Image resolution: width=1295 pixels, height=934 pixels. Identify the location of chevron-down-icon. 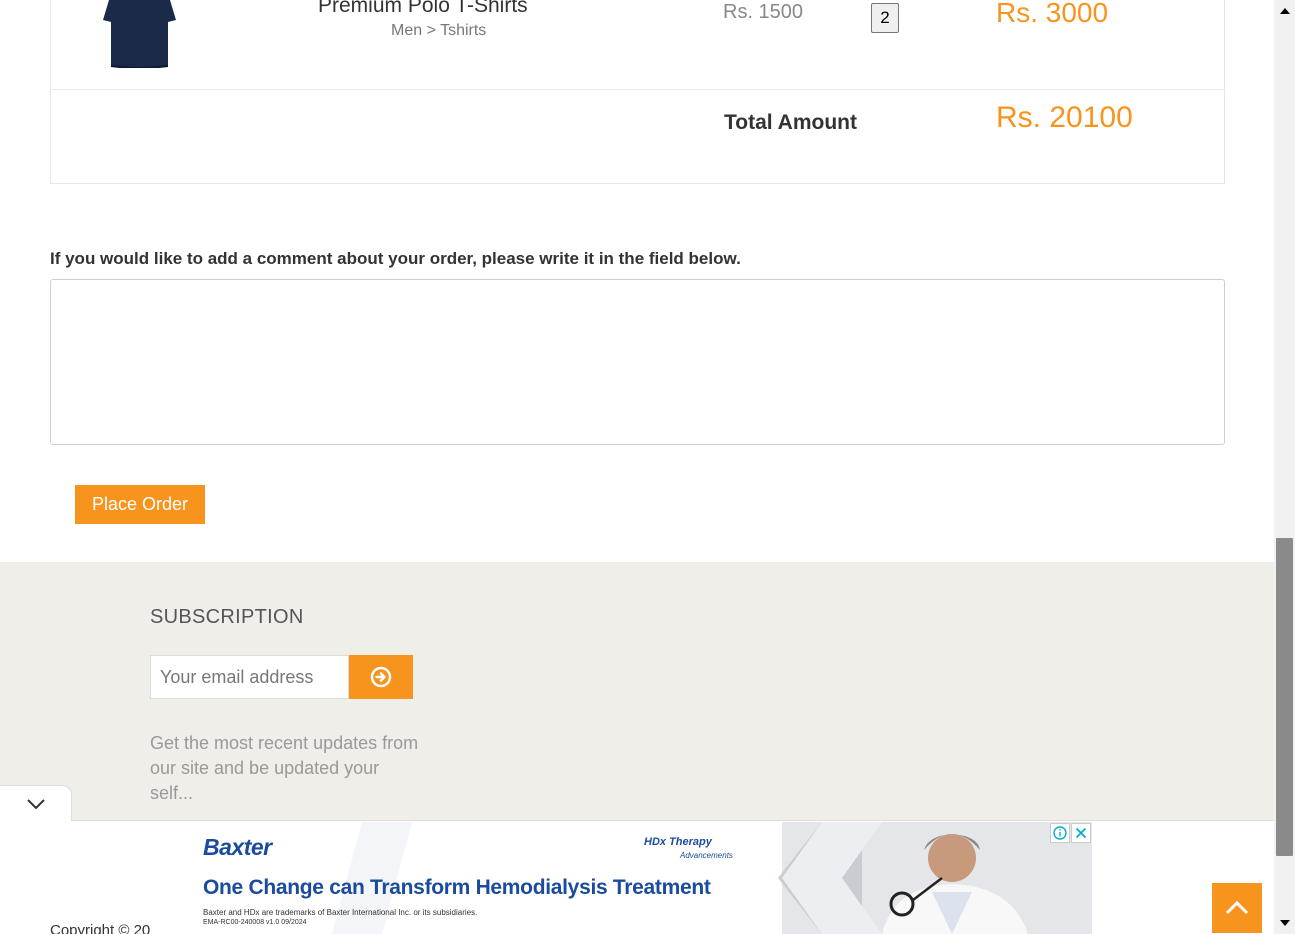
(35, 803).